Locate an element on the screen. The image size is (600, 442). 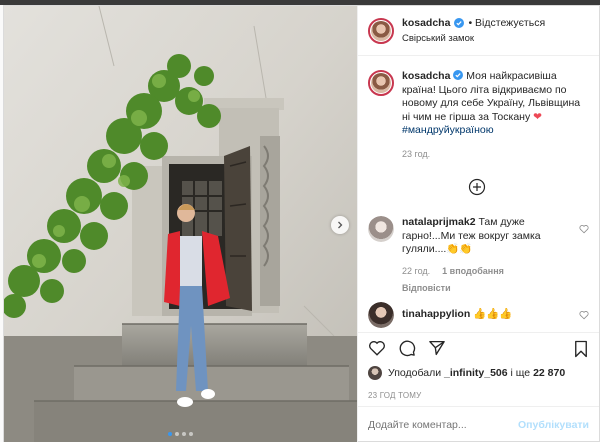
comment-time: 22 год. is located at coordinates (416, 270).